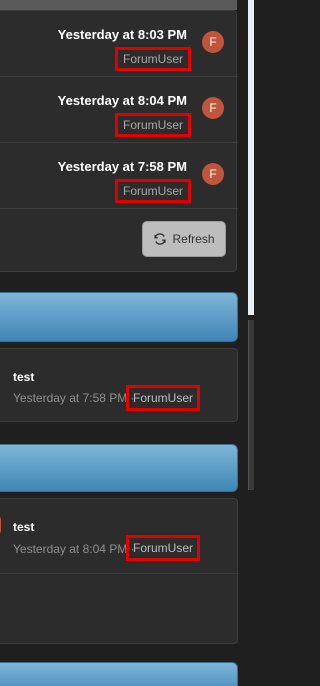 This screenshot has height=686, width=320. Describe the element at coordinates (119, 385) in the screenshot. I see `post-card: test Yesterday at 7:58 PM · ForumUser` at that location.